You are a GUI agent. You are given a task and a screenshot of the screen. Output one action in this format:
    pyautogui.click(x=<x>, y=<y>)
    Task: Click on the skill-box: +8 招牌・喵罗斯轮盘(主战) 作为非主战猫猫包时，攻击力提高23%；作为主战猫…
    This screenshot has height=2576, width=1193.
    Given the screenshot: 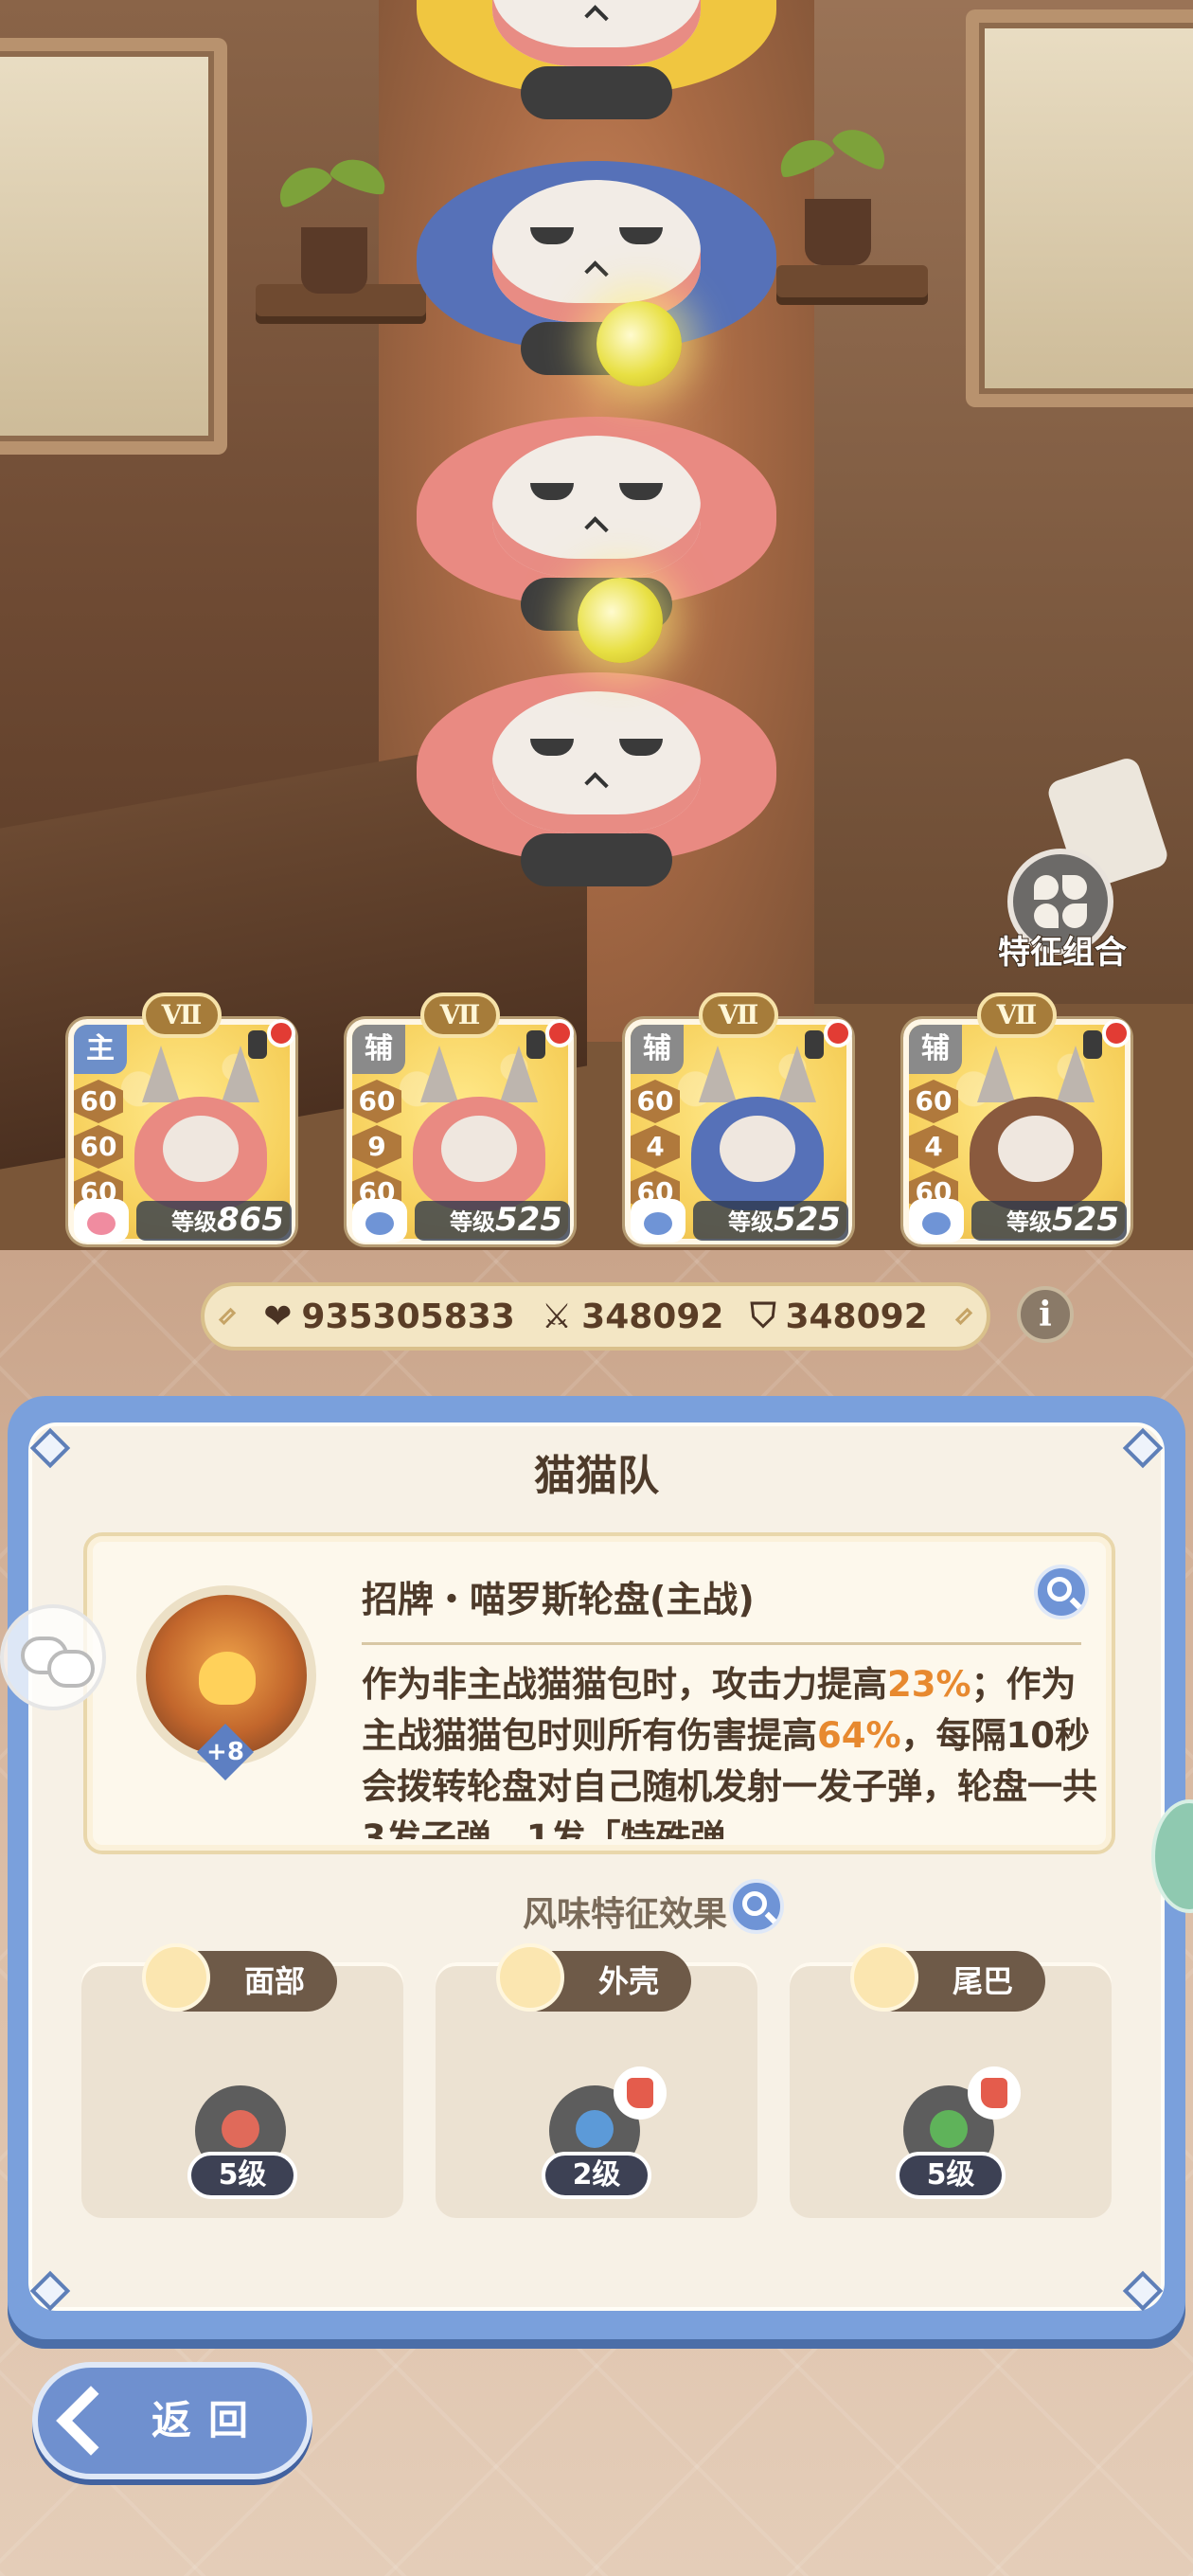 What is the action you would take?
    pyautogui.click(x=599, y=1693)
    